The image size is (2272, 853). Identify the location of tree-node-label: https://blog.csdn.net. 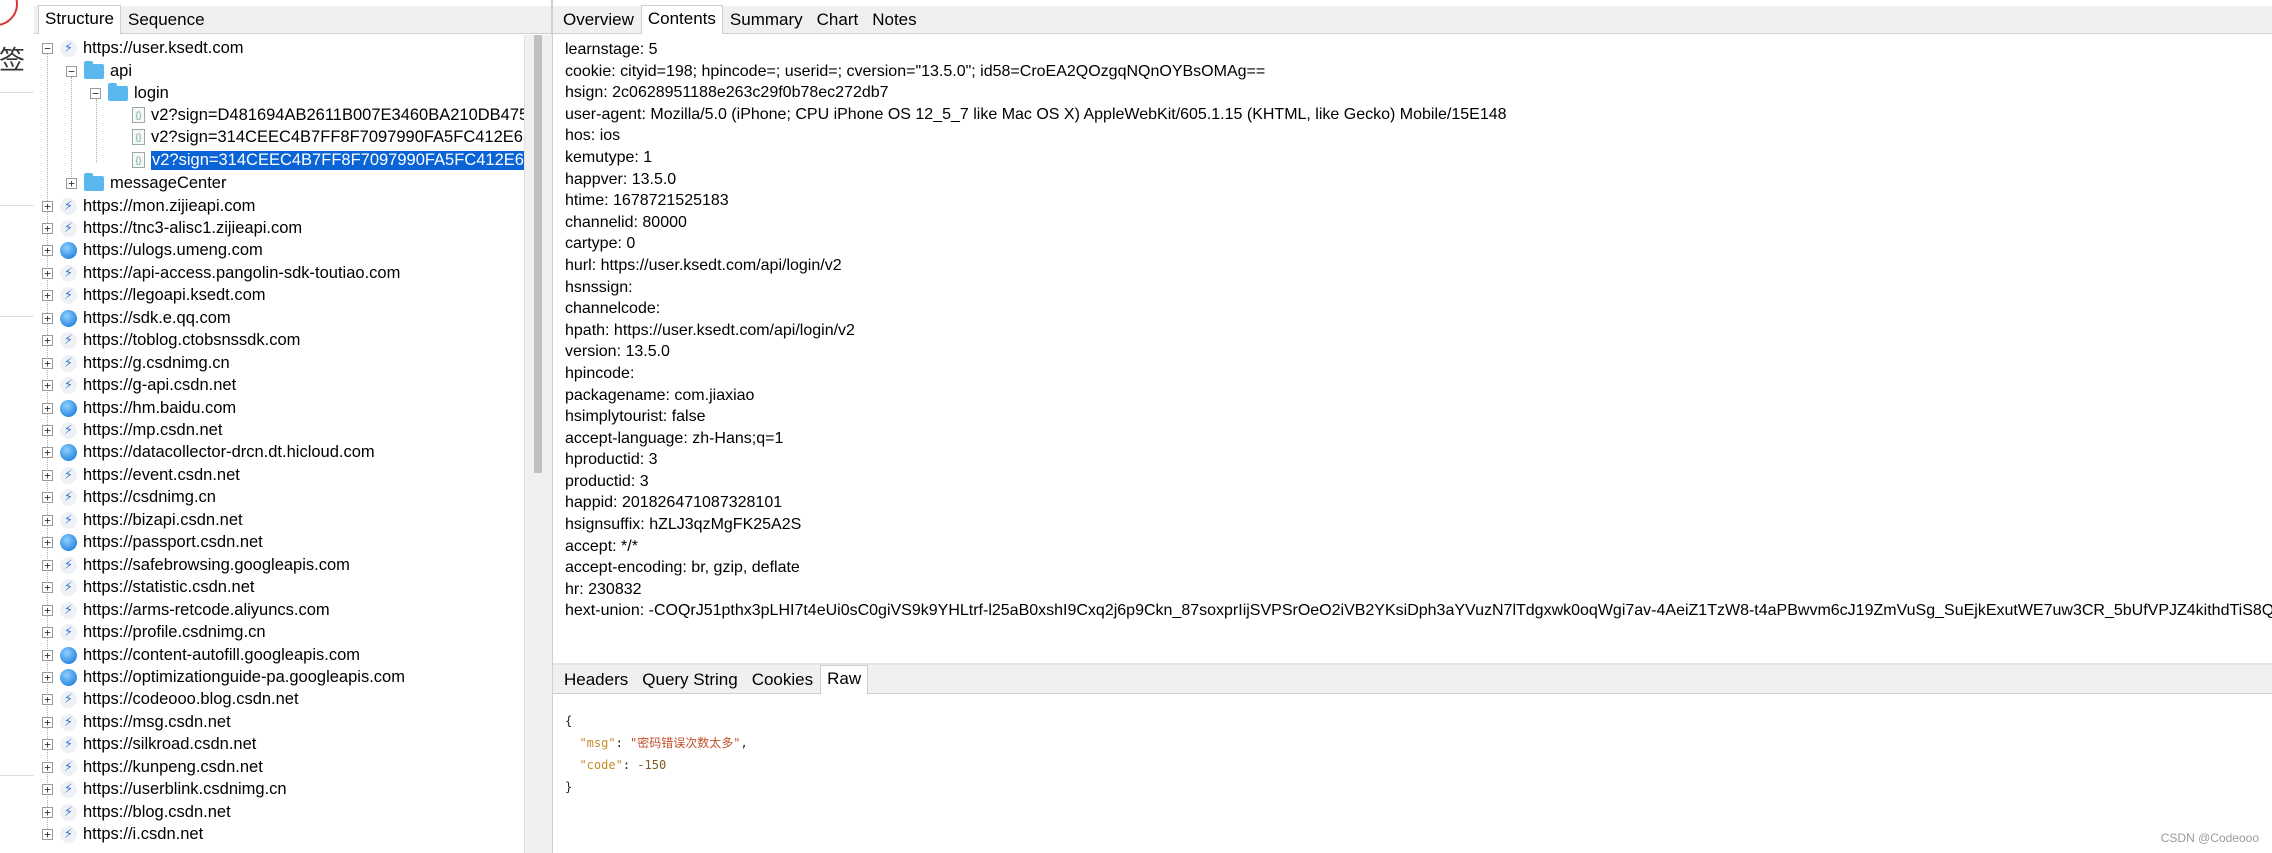
(157, 811).